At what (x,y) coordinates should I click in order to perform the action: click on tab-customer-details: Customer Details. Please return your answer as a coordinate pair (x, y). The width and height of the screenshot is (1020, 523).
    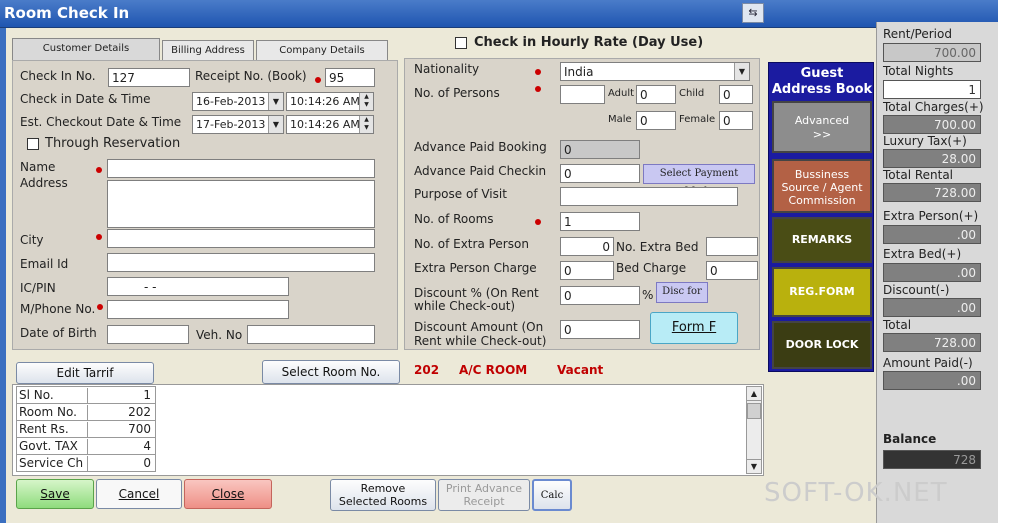
    Looking at the image, I should click on (86, 49).